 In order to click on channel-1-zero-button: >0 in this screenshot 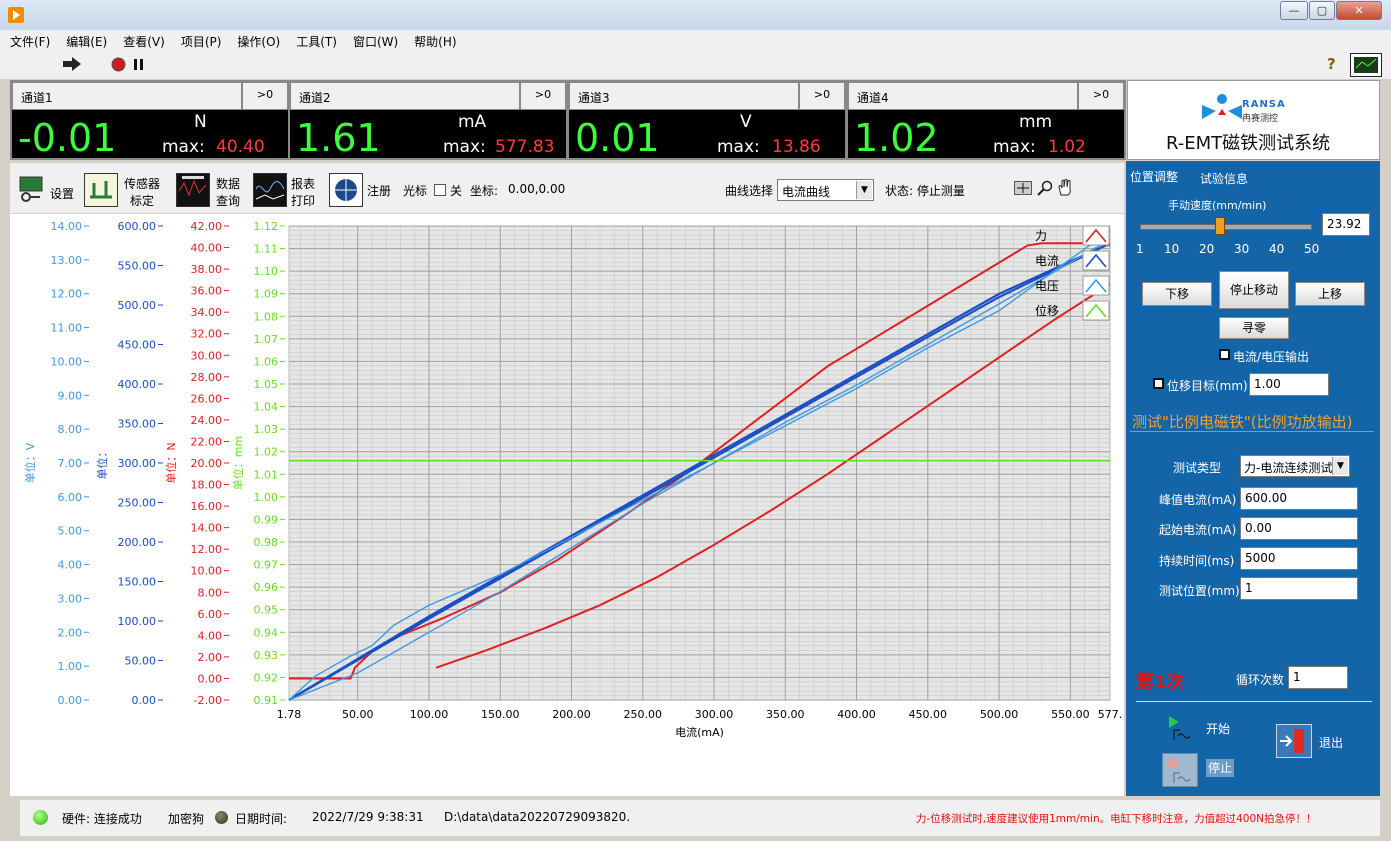, I will do `click(265, 96)`.